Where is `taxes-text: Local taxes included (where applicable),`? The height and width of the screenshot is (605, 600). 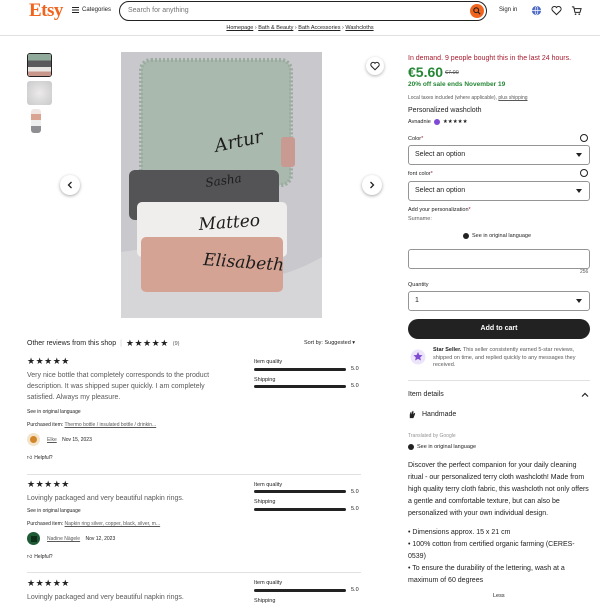 taxes-text: Local taxes included (where applicable), is located at coordinates (452, 98).